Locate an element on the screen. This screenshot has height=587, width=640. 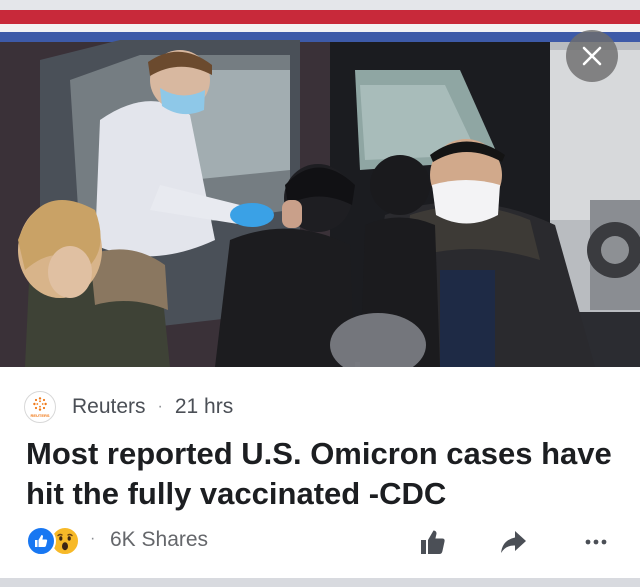
post-footer: · 6K Shares is located at coordinates (320, 543).